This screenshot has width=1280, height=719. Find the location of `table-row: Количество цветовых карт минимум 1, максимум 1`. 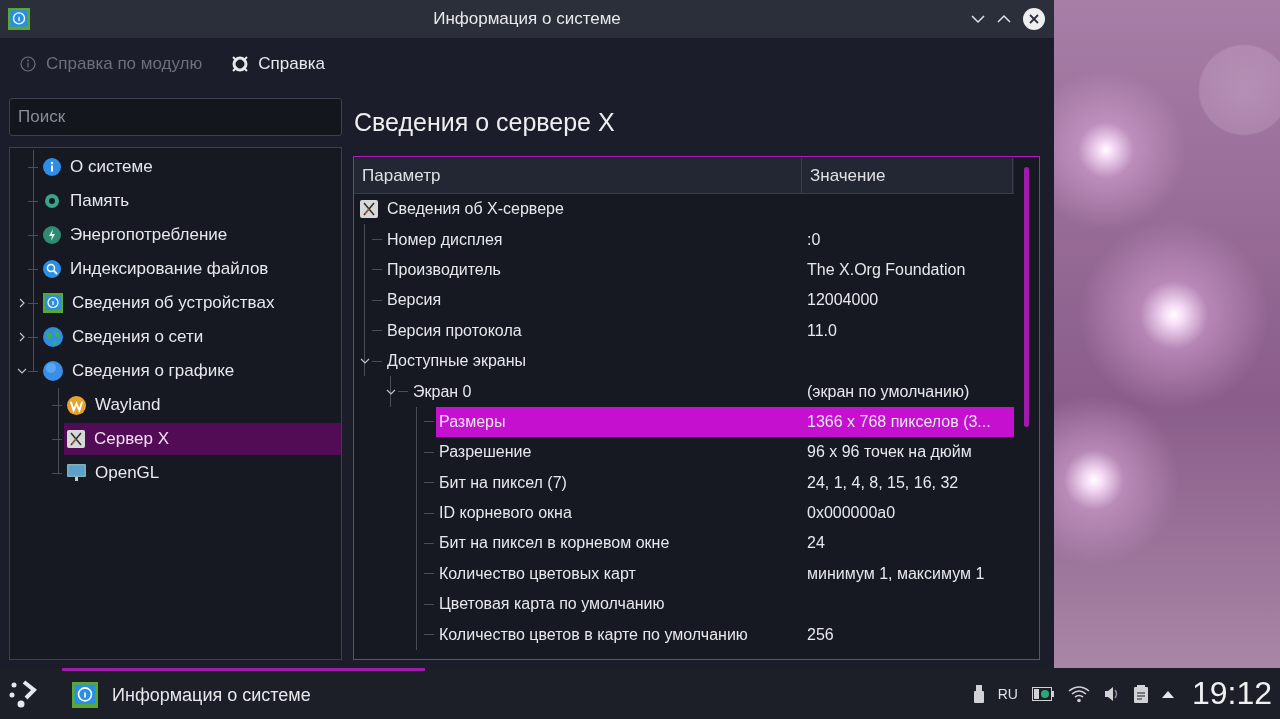

table-row: Количество цветовых карт минимум 1, максимум 1 is located at coordinates (725, 574).